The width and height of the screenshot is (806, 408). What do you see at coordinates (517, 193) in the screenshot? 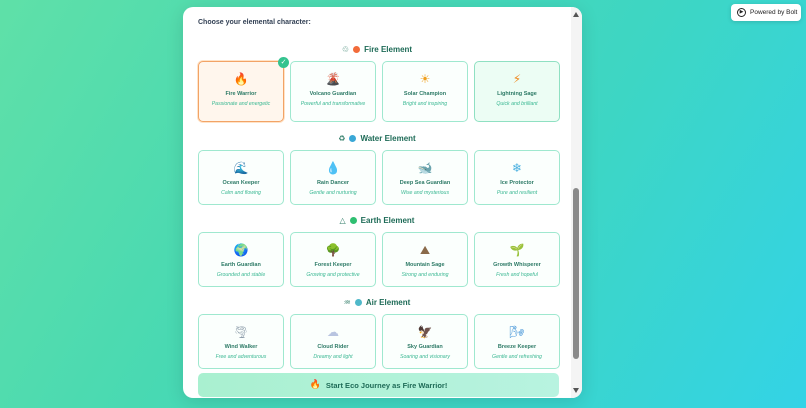
I see `card-desc: Pure and resilient` at bounding box center [517, 193].